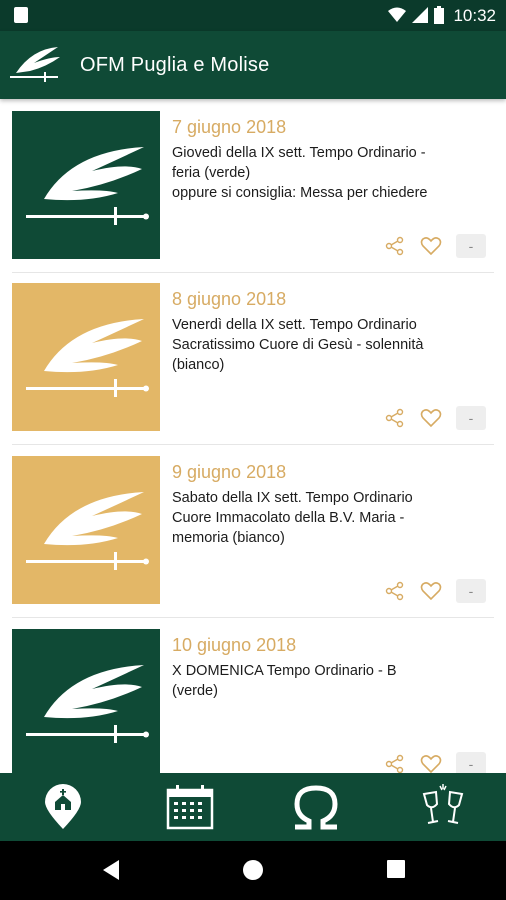 This screenshot has width=506, height=900. I want to click on tab-home, so click(63, 807).